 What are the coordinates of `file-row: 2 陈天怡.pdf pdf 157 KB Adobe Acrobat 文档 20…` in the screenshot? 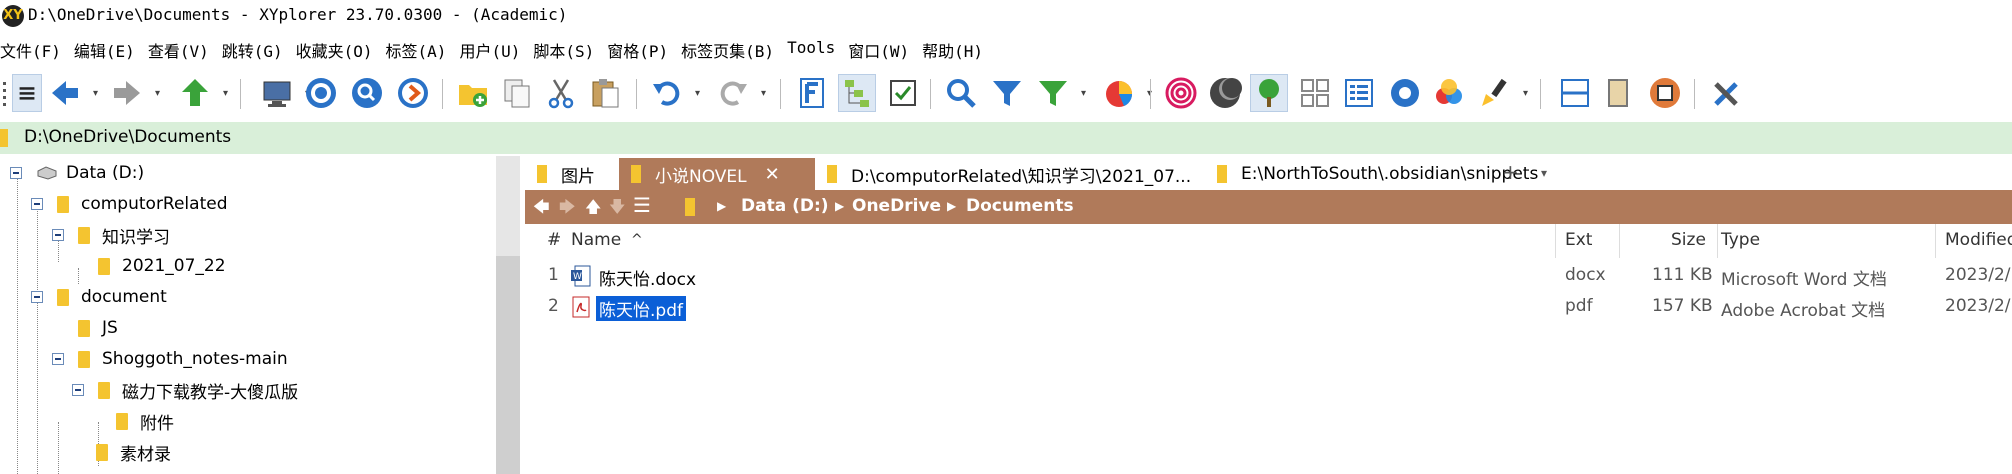 It's located at (1268, 307).